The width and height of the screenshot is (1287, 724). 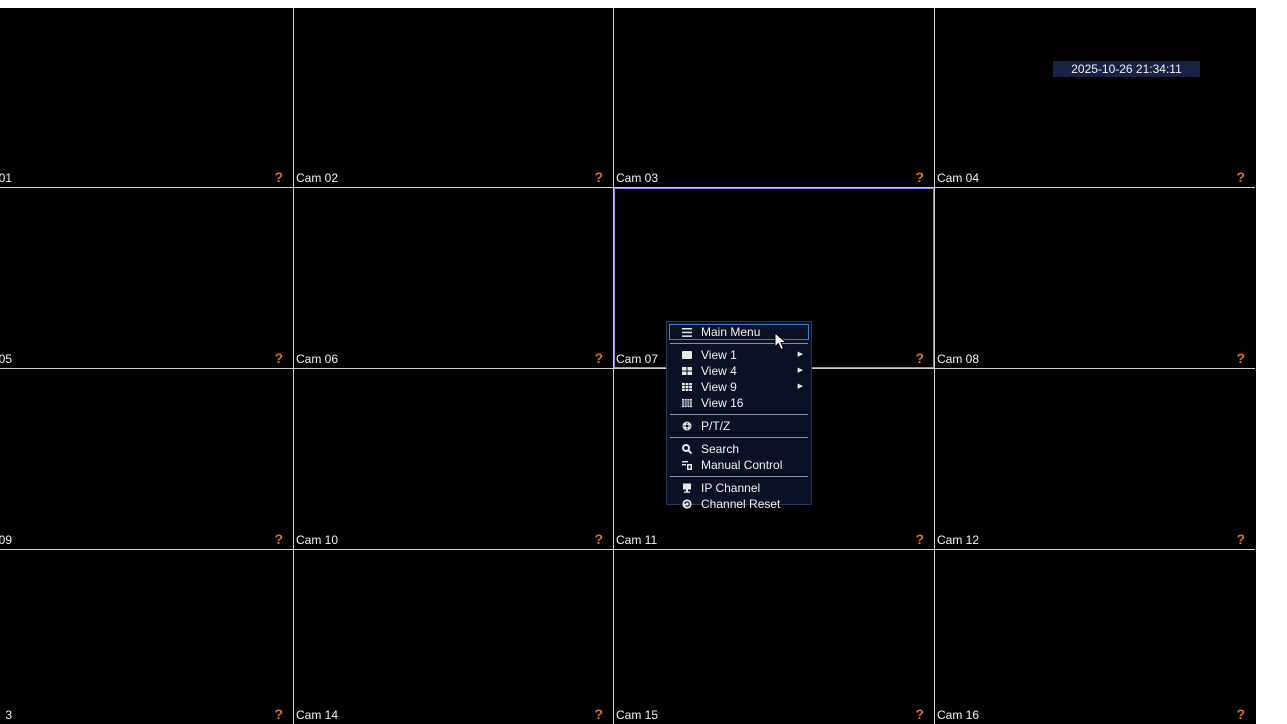 What do you see at coordinates (742, 465) in the screenshot?
I see `menu-item-label: Manual Control` at bounding box center [742, 465].